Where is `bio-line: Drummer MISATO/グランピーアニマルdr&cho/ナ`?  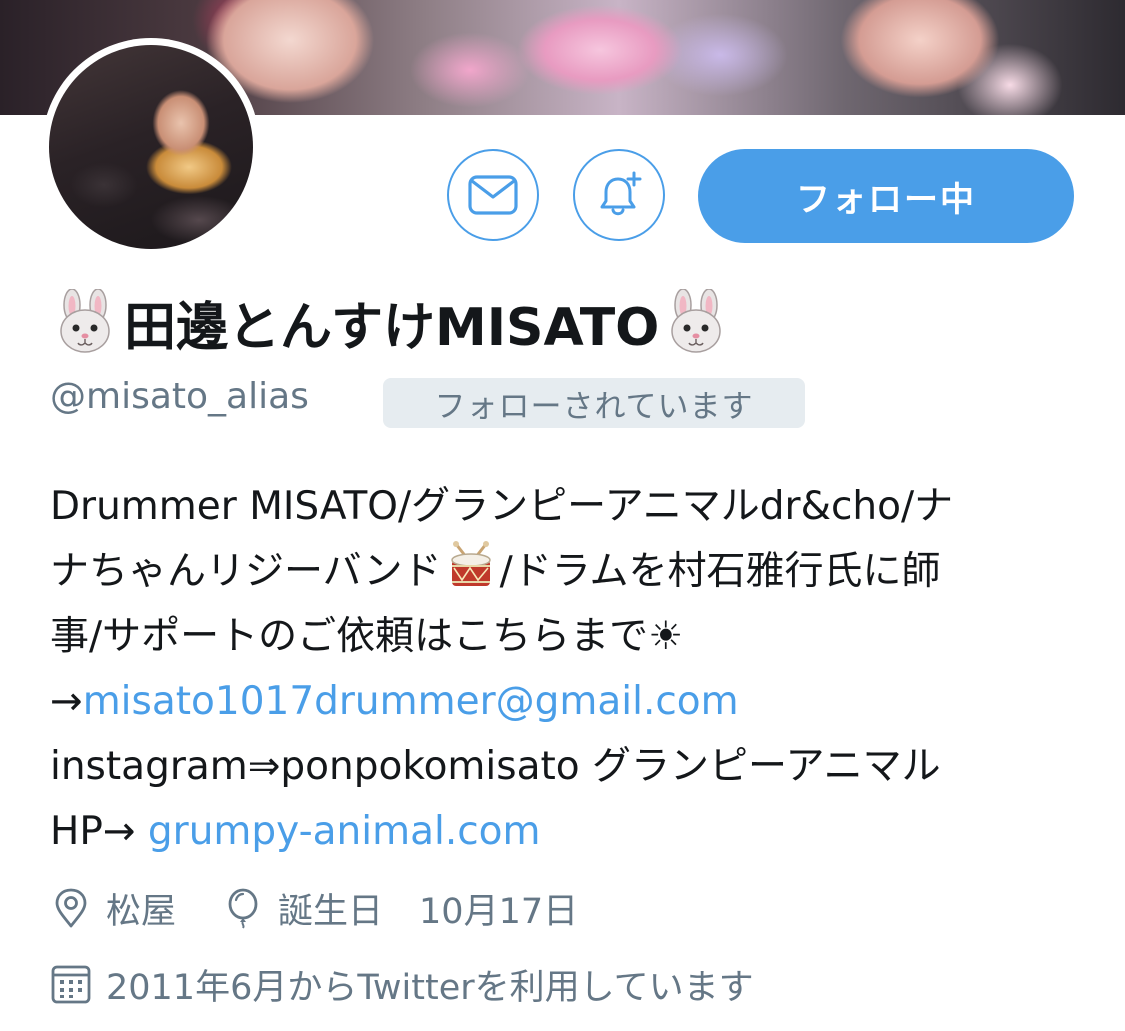 bio-line: Drummer MISATO/グランピーアニマルdr&cho/ナ is located at coordinates (502, 506).